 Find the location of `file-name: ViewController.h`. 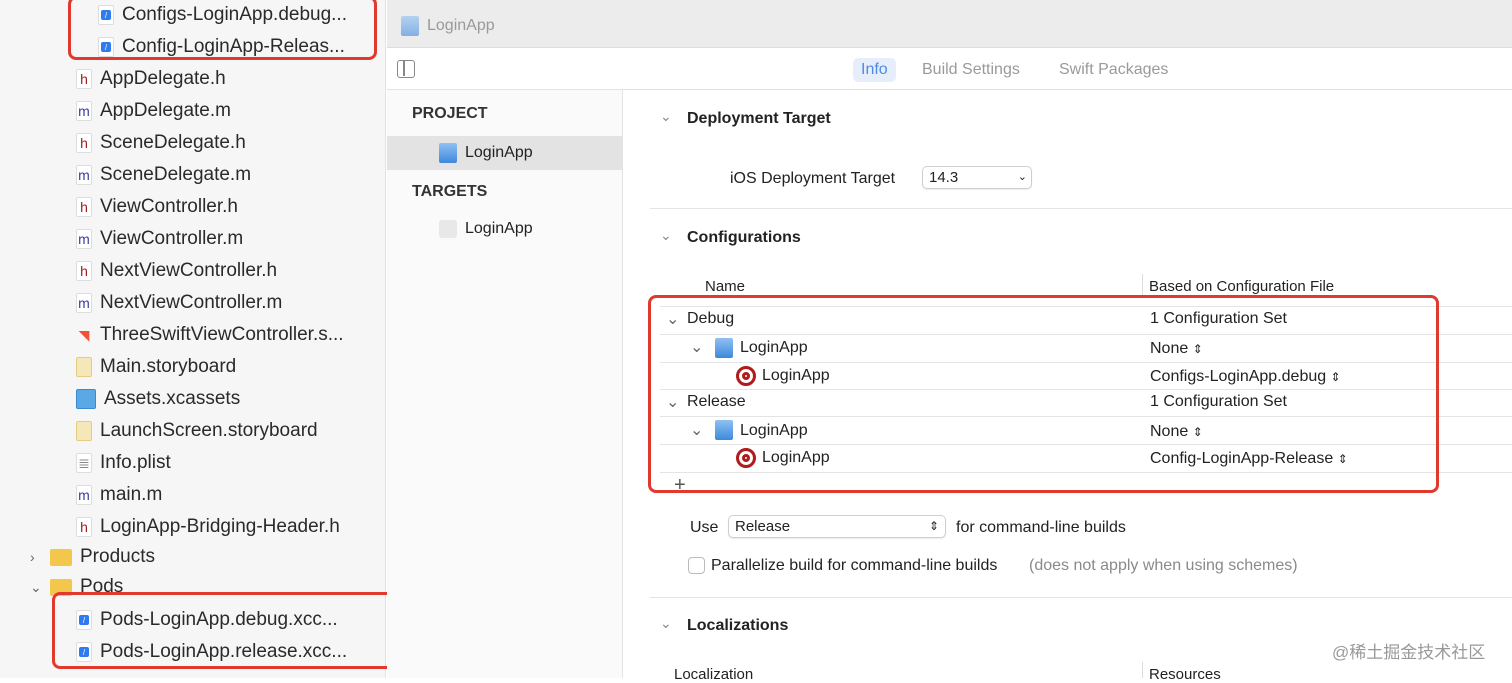

file-name: ViewController.h is located at coordinates (169, 206).